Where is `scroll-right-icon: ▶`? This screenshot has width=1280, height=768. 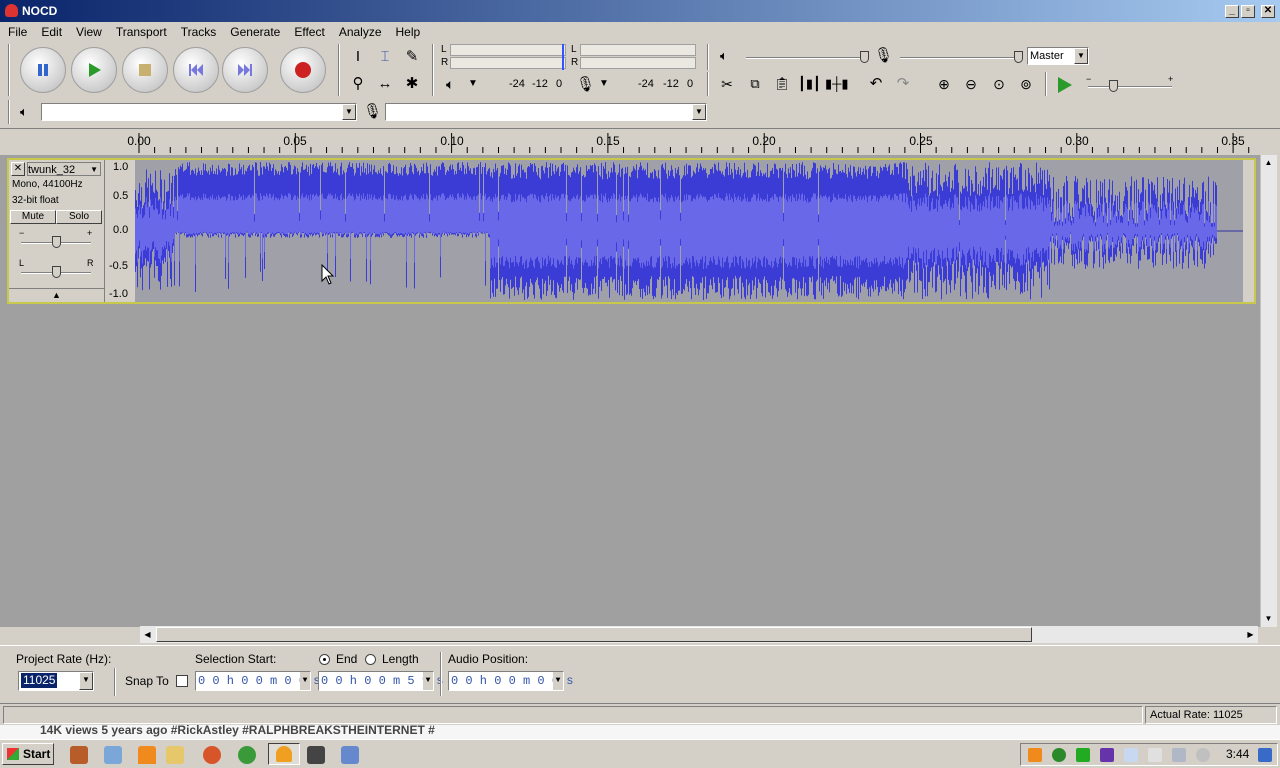 scroll-right-icon: ▶ is located at coordinates (1250, 634).